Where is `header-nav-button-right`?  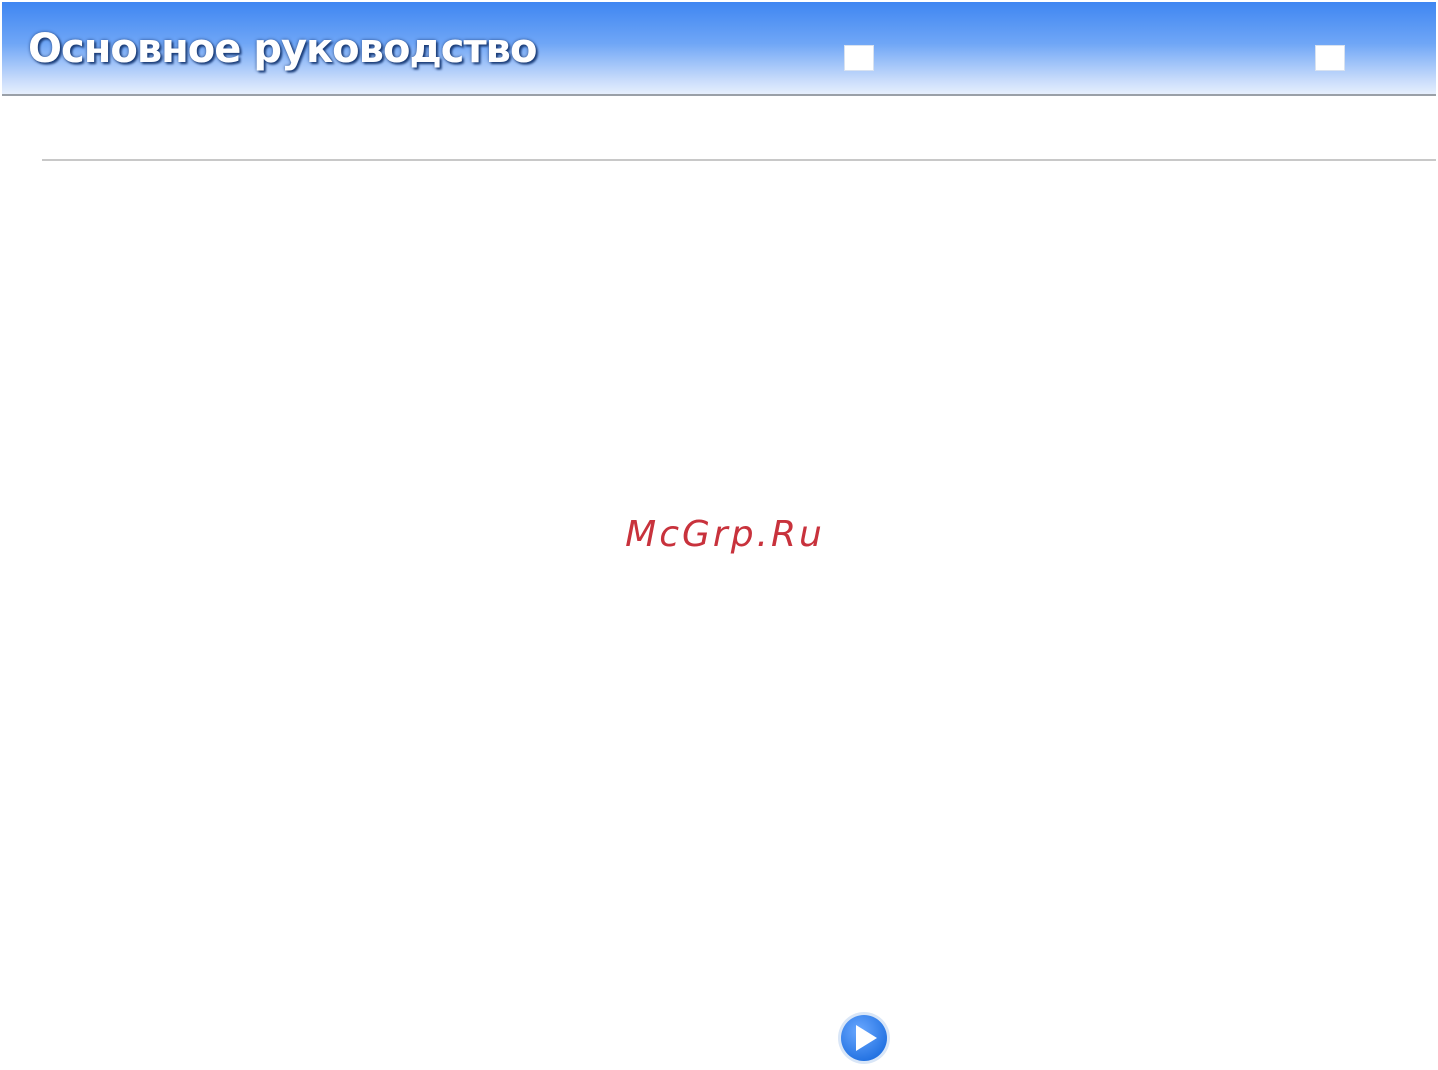 header-nav-button-right is located at coordinates (1330, 58).